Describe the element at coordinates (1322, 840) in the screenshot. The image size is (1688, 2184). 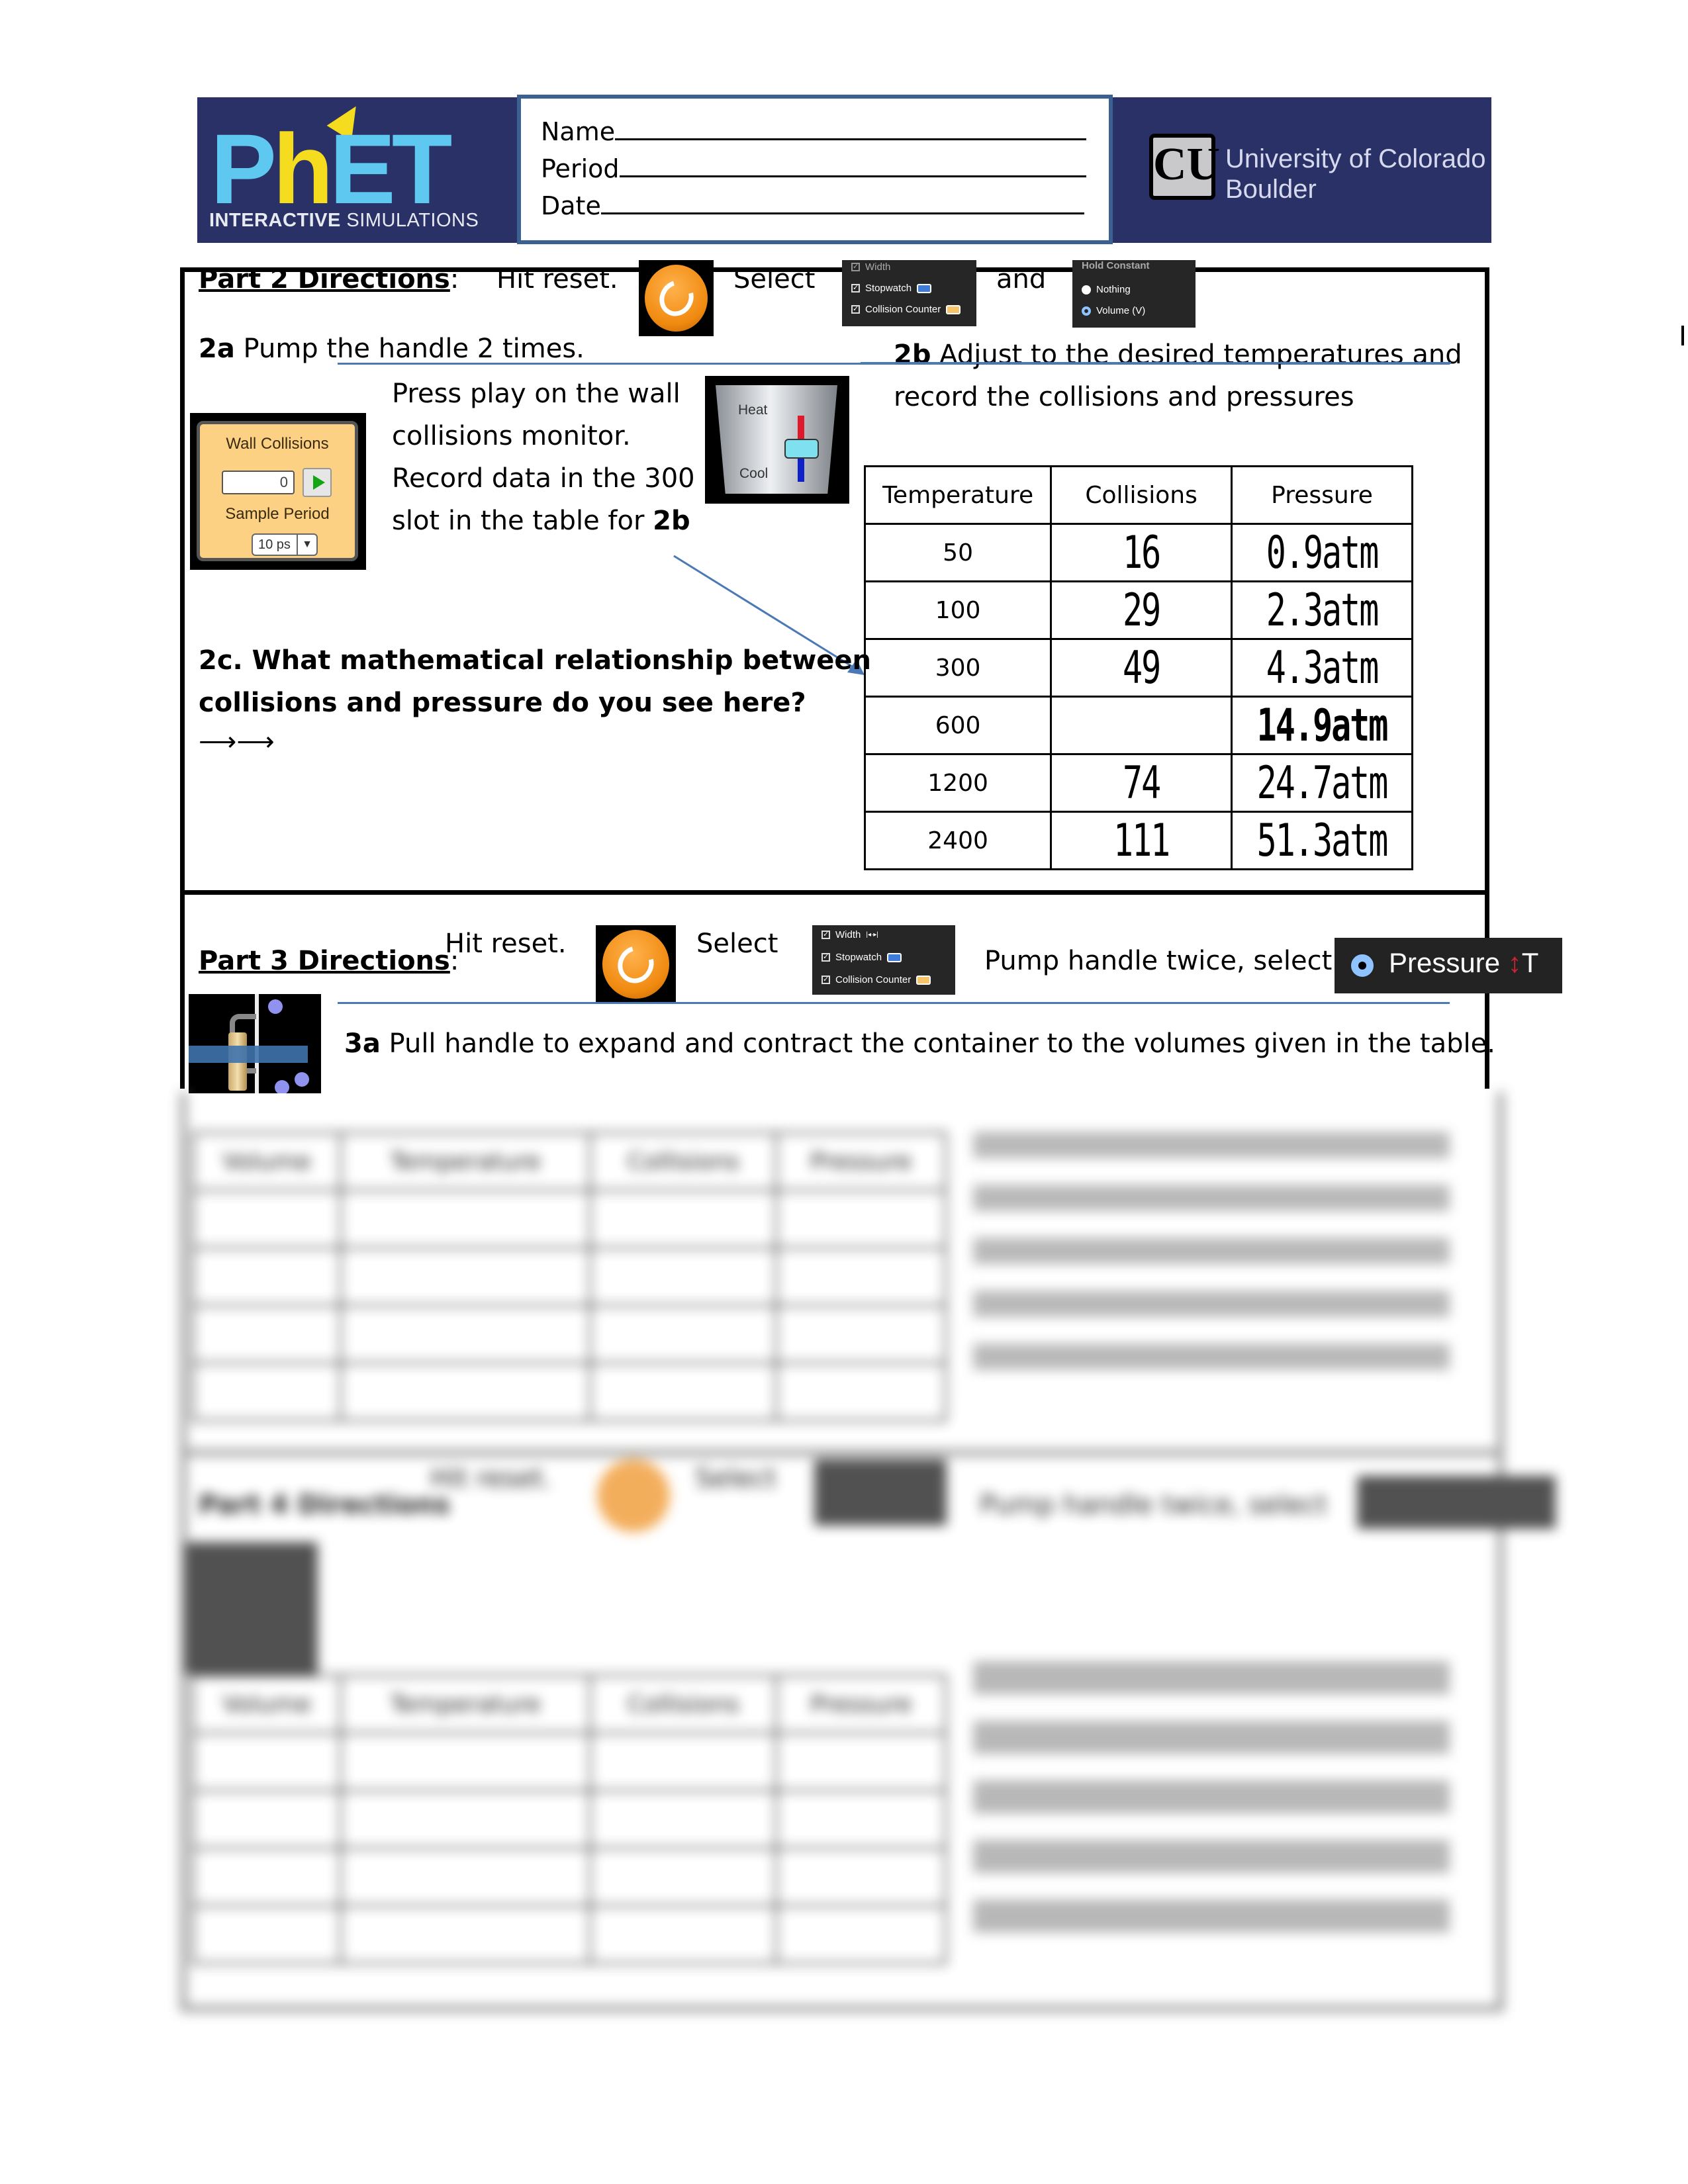
I see `cell-pressure: 51.3atm` at that location.